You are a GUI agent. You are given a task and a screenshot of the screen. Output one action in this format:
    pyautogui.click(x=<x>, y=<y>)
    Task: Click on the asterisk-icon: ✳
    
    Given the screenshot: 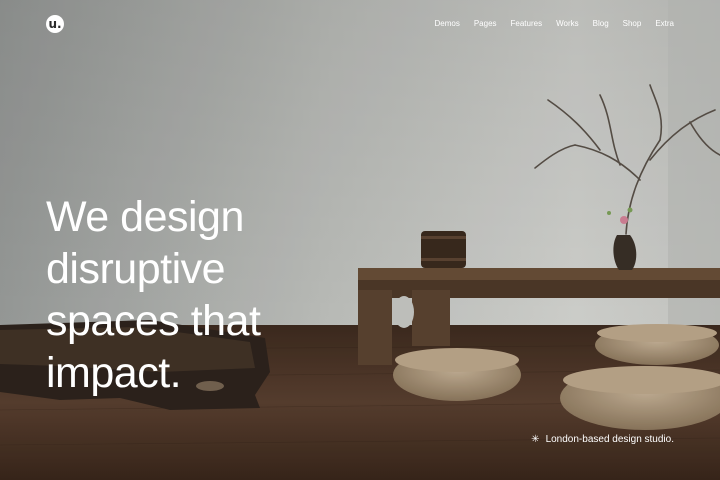 What is the action you would take?
    pyautogui.click(x=535, y=439)
    